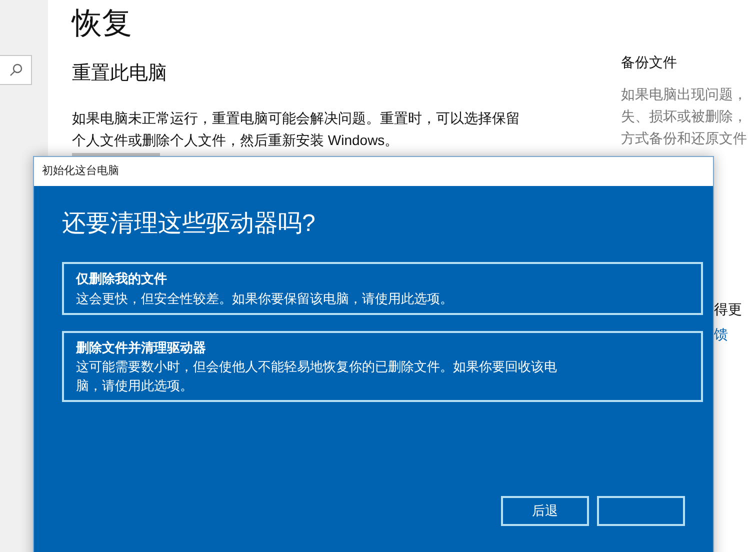  Describe the element at coordinates (141, 347) in the screenshot. I see `option-title: 删除文件并清理驱动器` at that location.